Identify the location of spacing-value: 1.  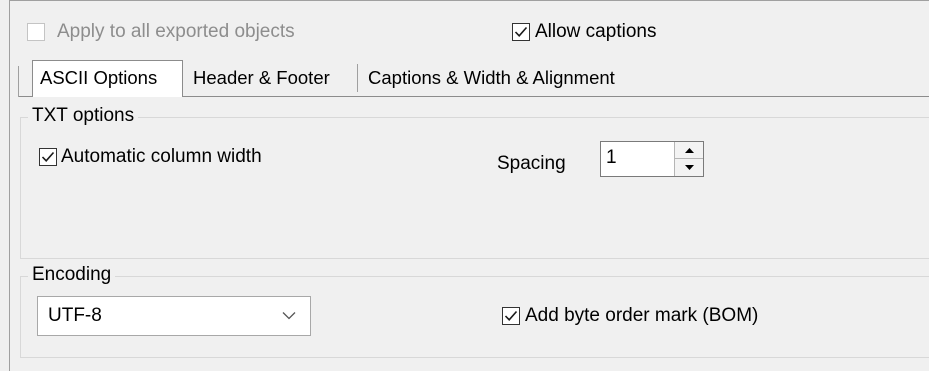
(611, 158).